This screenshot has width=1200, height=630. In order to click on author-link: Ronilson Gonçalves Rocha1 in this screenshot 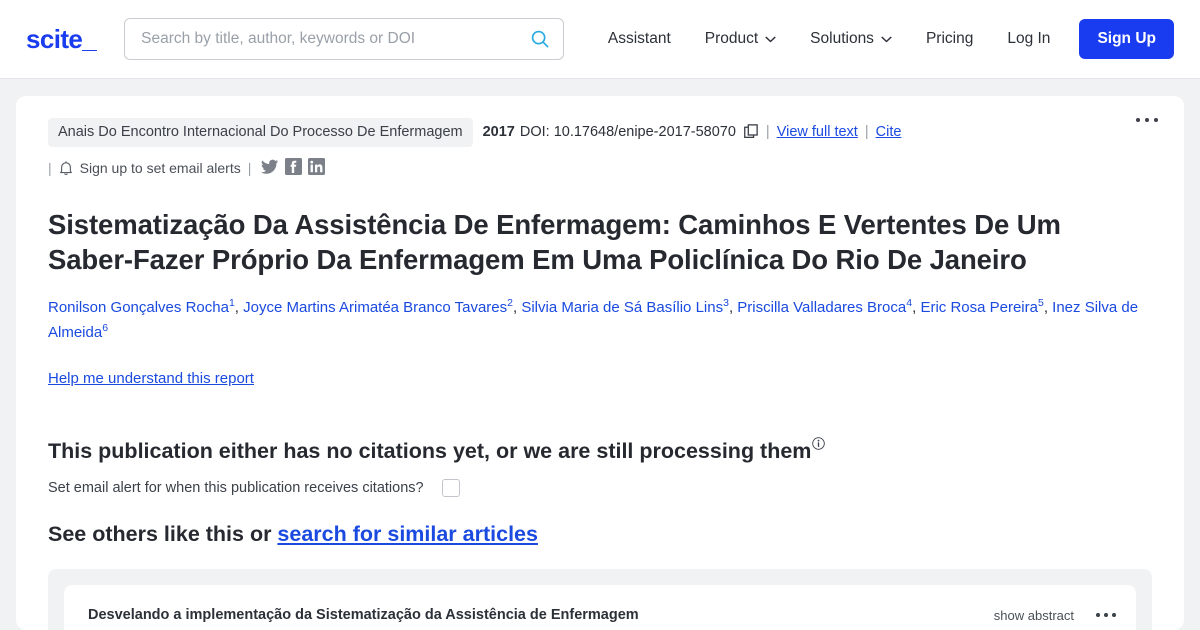, I will do `click(141, 306)`.